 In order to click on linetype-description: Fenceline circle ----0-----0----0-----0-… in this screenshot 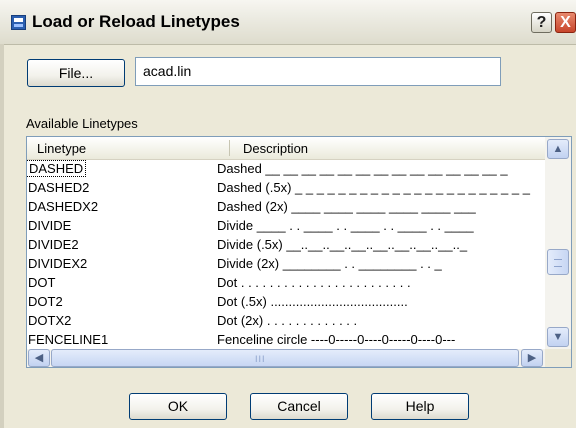, I will do `click(336, 339)`.